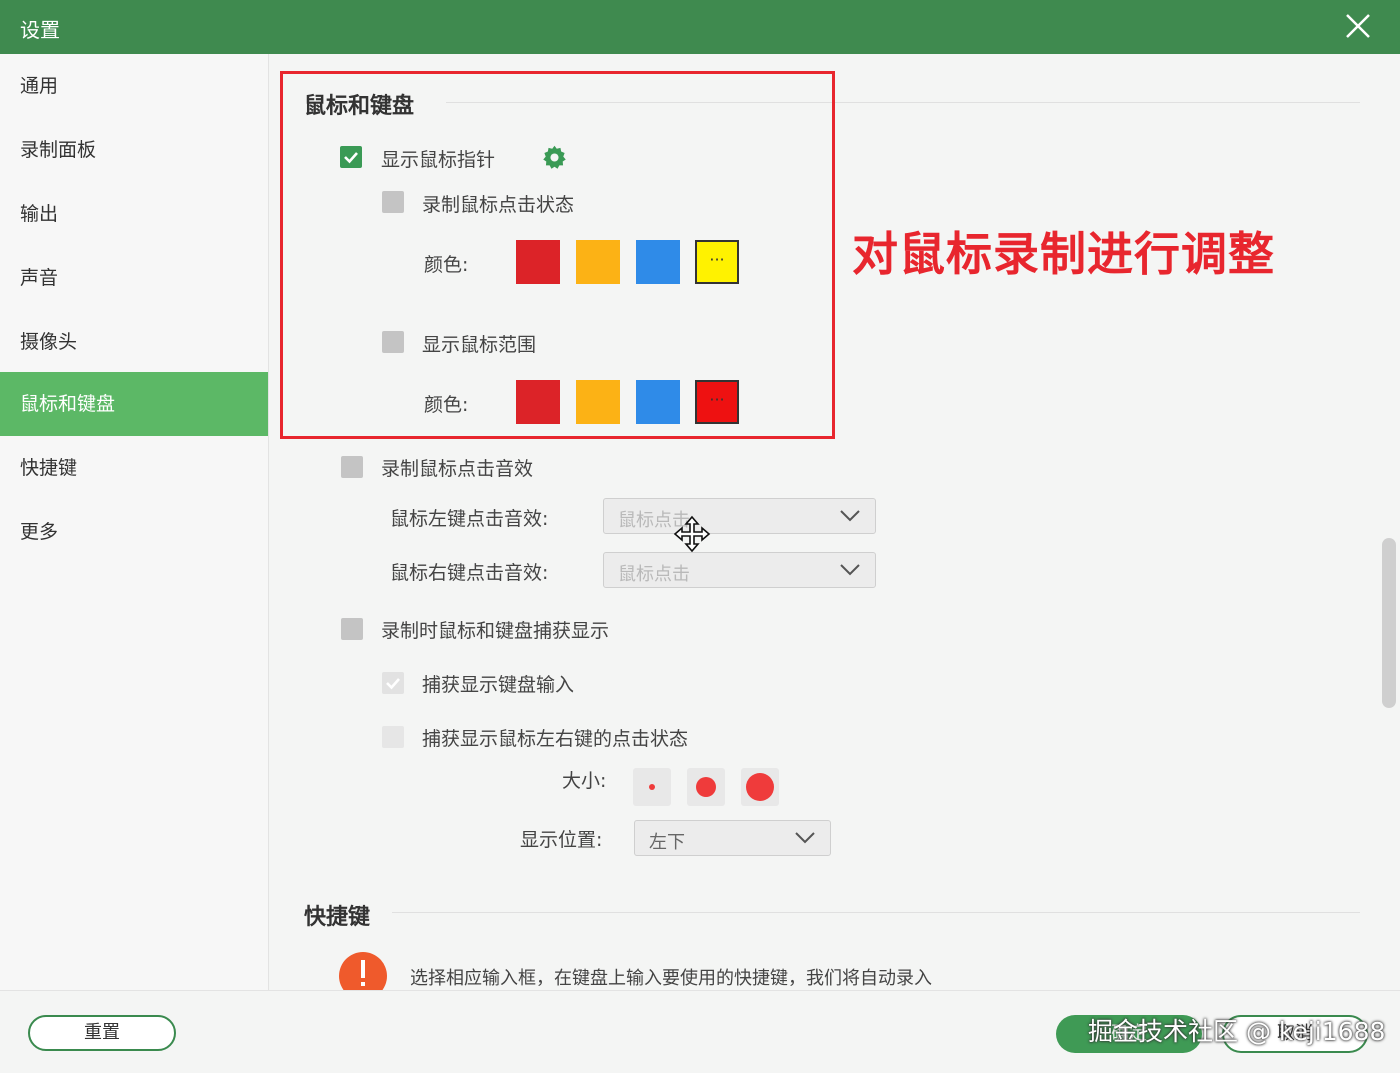 The image size is (1400, 1073). What do you see at coordinates (495, 631) in the screenshot?
I see `capture-display-label: 录制时鼠标和键盘捕获显示` at bounding box center [495, 631].